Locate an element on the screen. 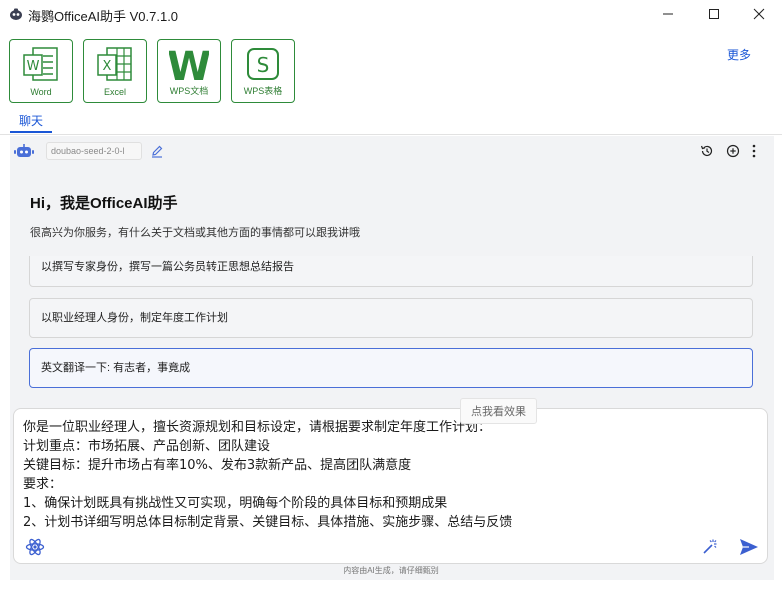  tooltip: 点我看效果 is located at coordinates (498, 411).